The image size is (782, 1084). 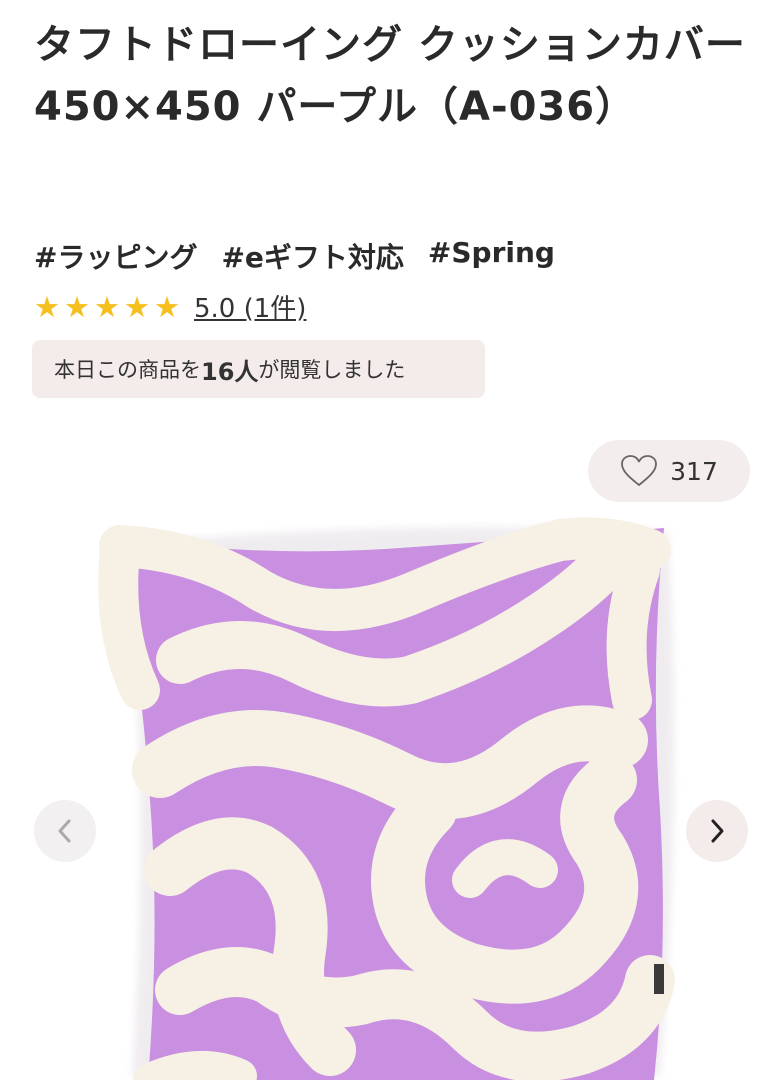 I want to click on gallery-prev-button, so click(x=65, y=831).